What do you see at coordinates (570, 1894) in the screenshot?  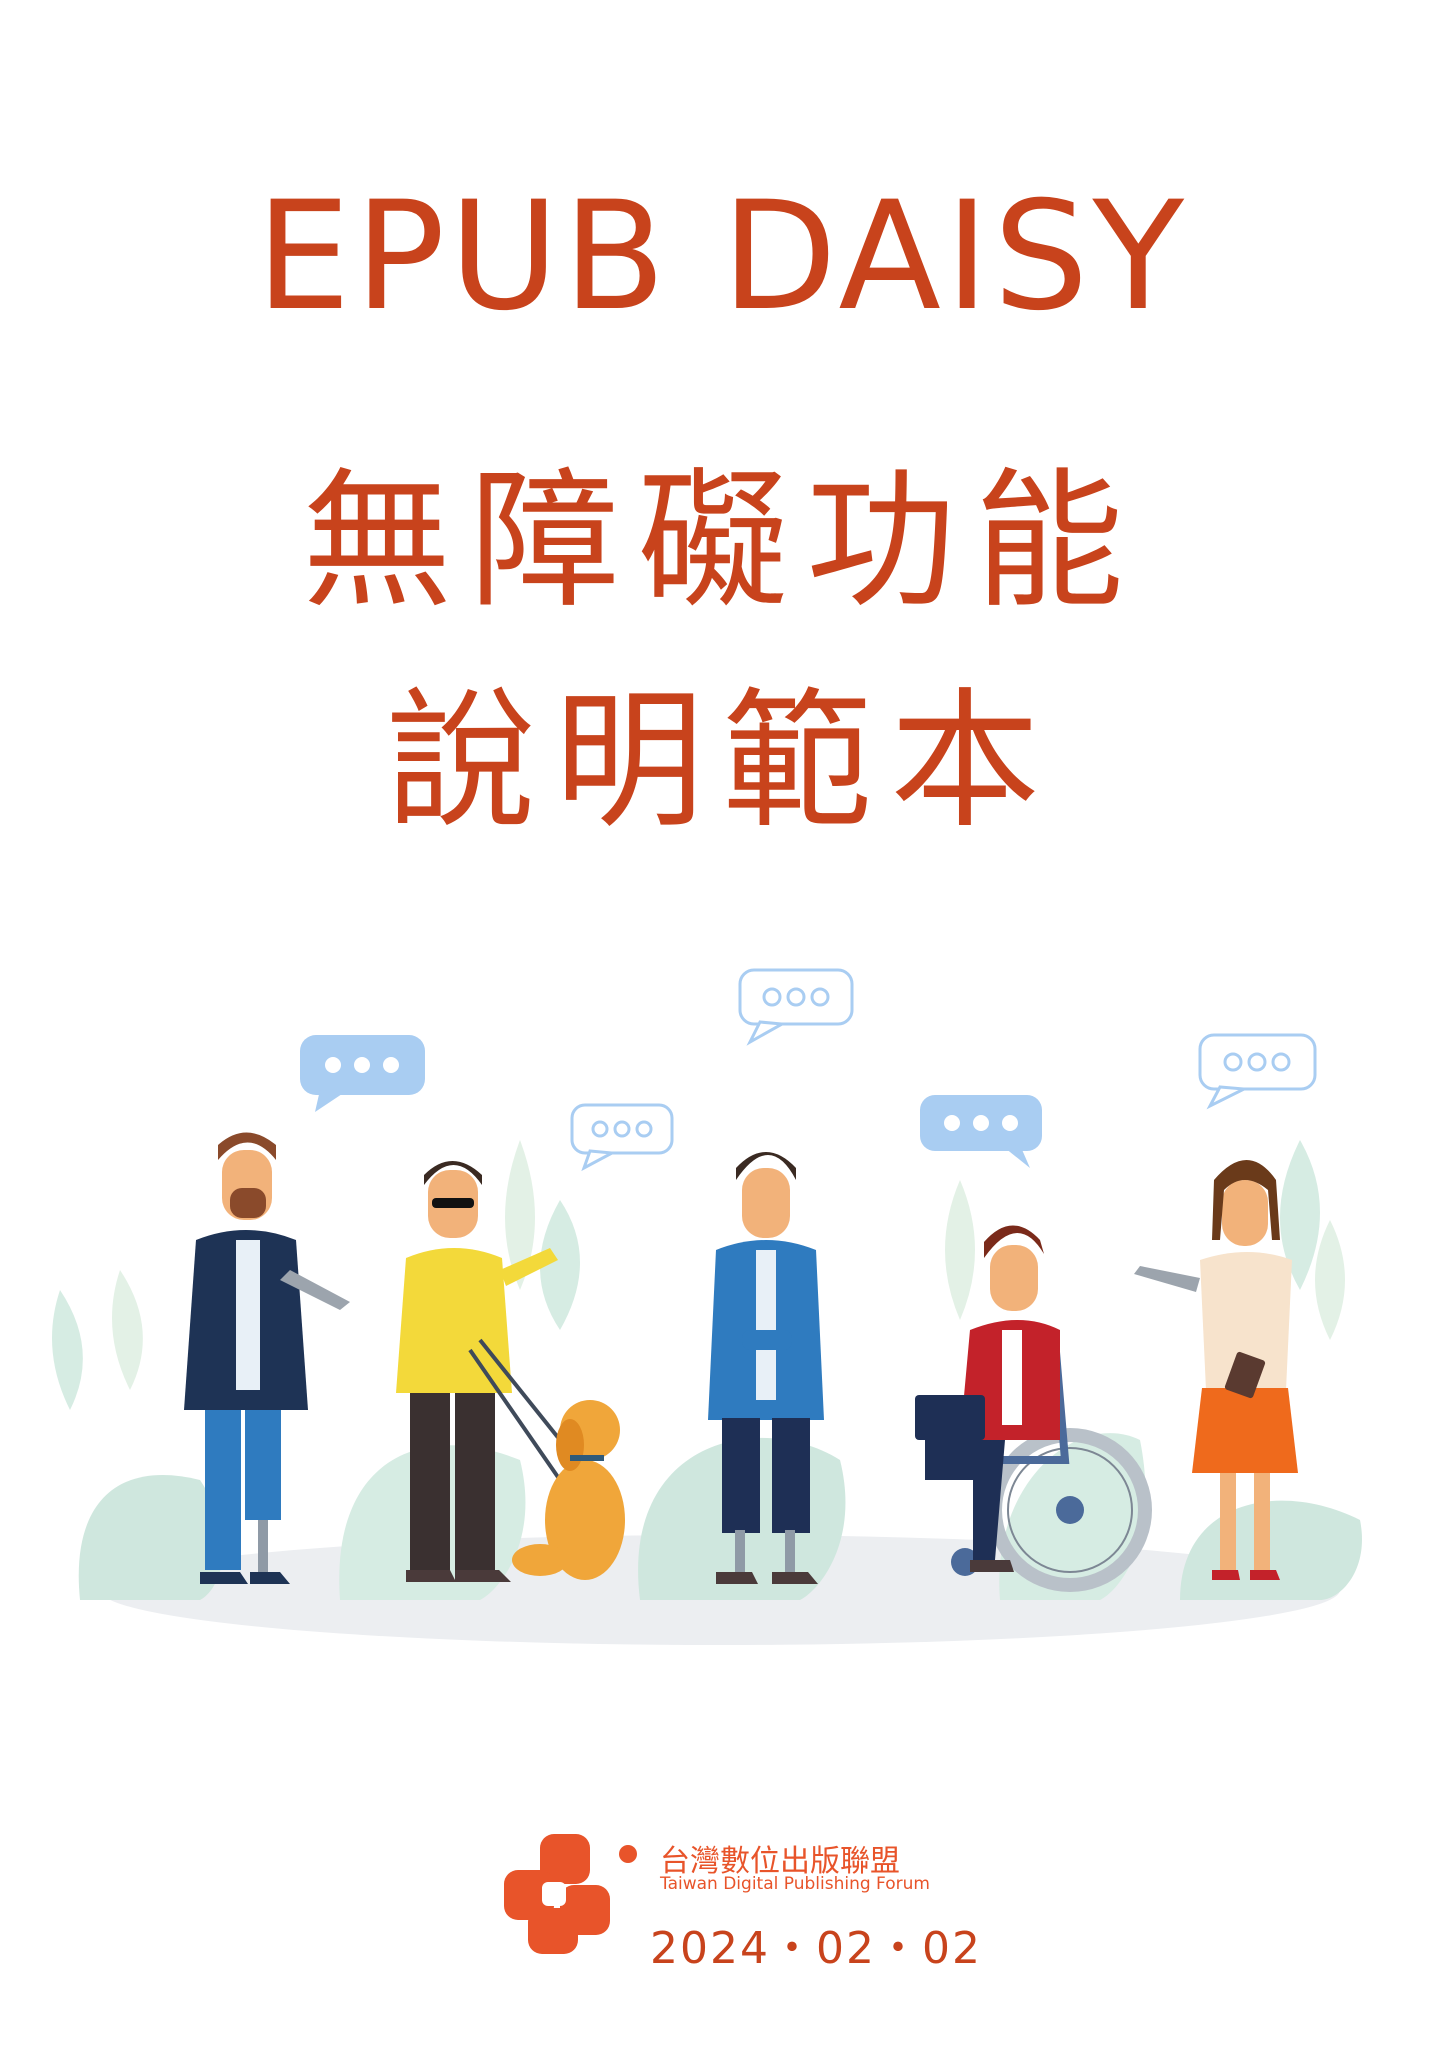 I see `tdpf-logo-icon` at bounding box center [570, 1894].